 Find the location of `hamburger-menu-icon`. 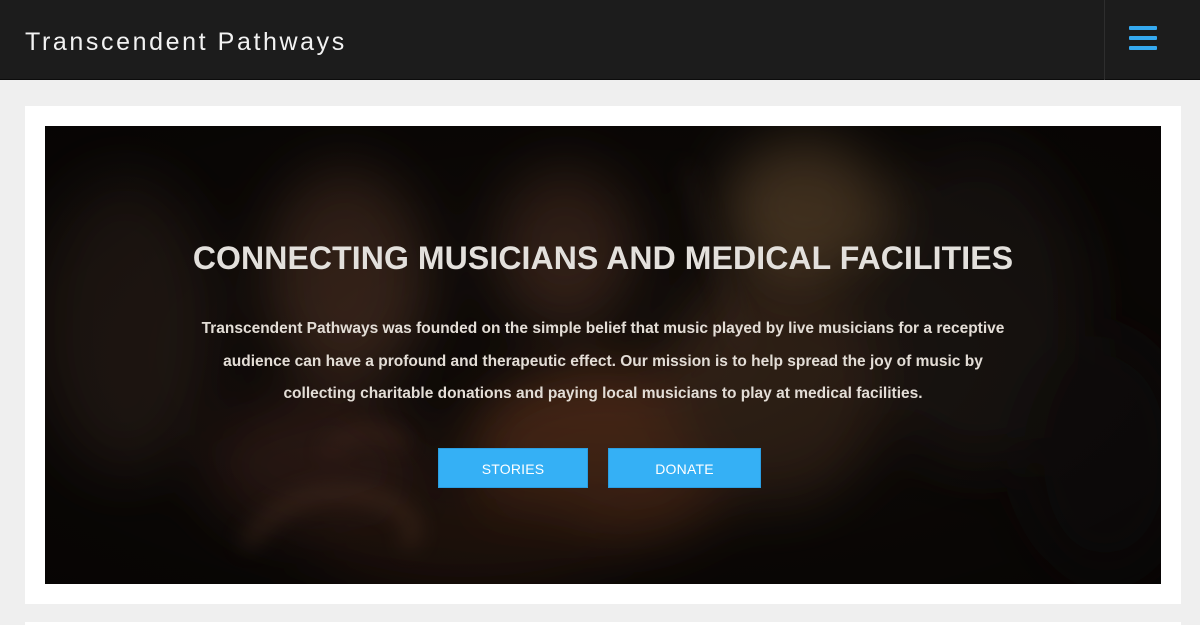

hamburger-menu-icon is located at coordinates (1143, 38).